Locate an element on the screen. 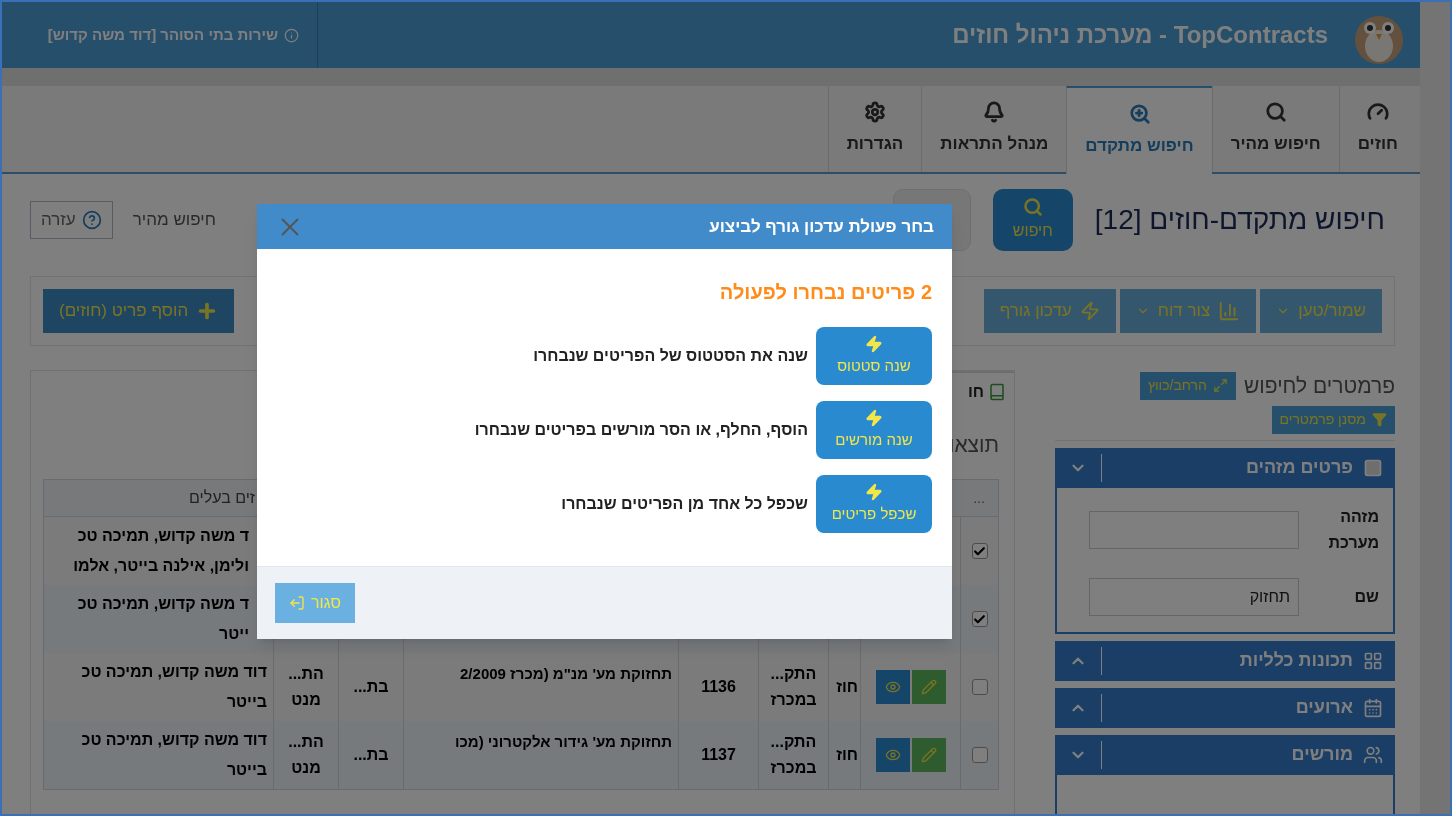  toolbar-button: עדכון גורף is located at coordinates (1049, 311).